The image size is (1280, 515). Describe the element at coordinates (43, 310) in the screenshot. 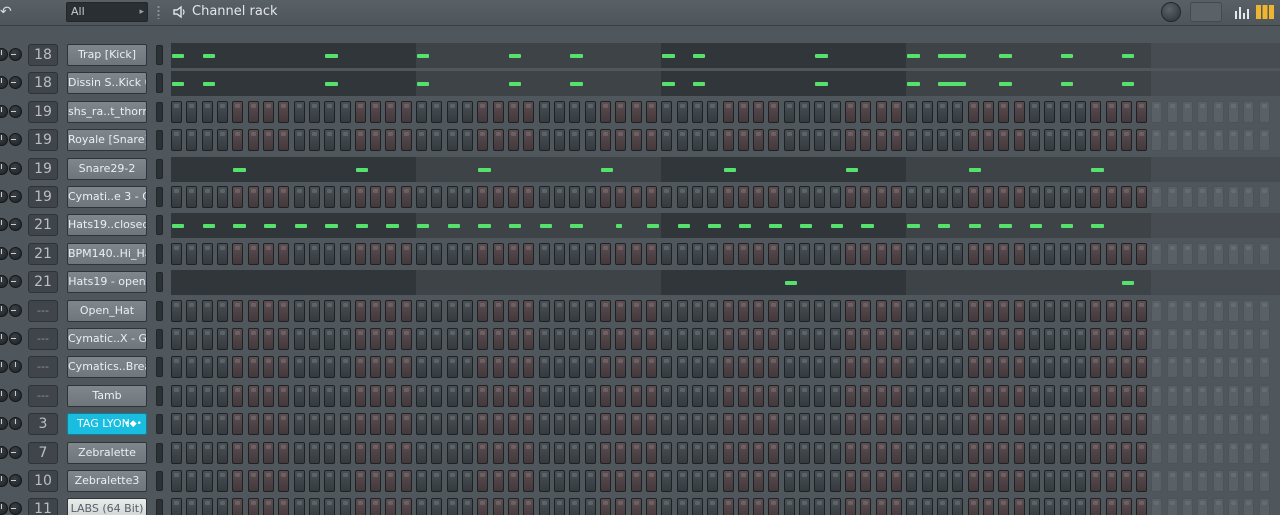

I see `mixer-track-selector: ---` at that location.